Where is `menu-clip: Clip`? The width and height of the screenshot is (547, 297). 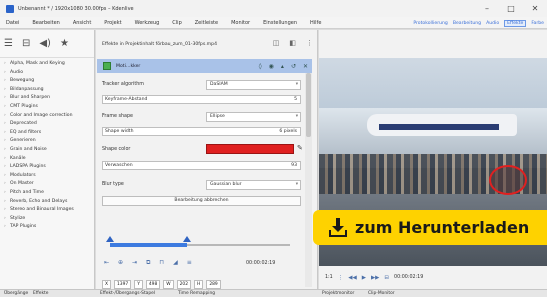 menu-clip: Clip is located at coordinates (176, 23).